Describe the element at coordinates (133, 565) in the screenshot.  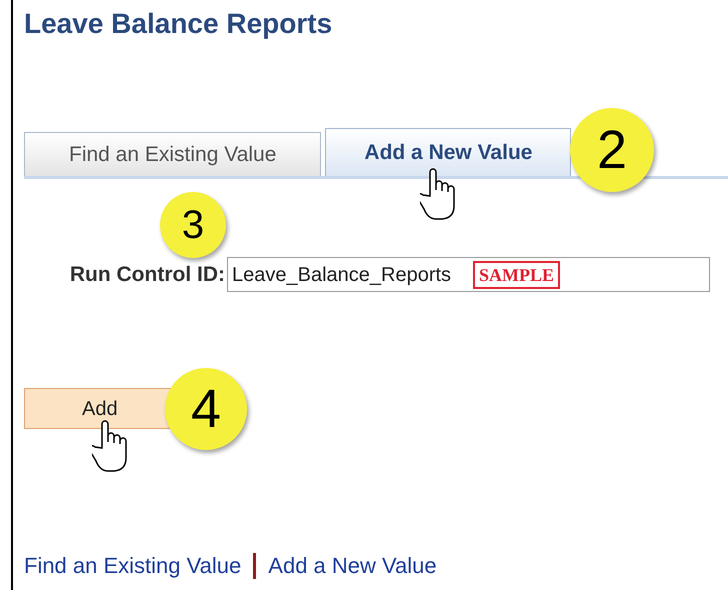
I see `footer-link: Find an Existing Value` at that location.